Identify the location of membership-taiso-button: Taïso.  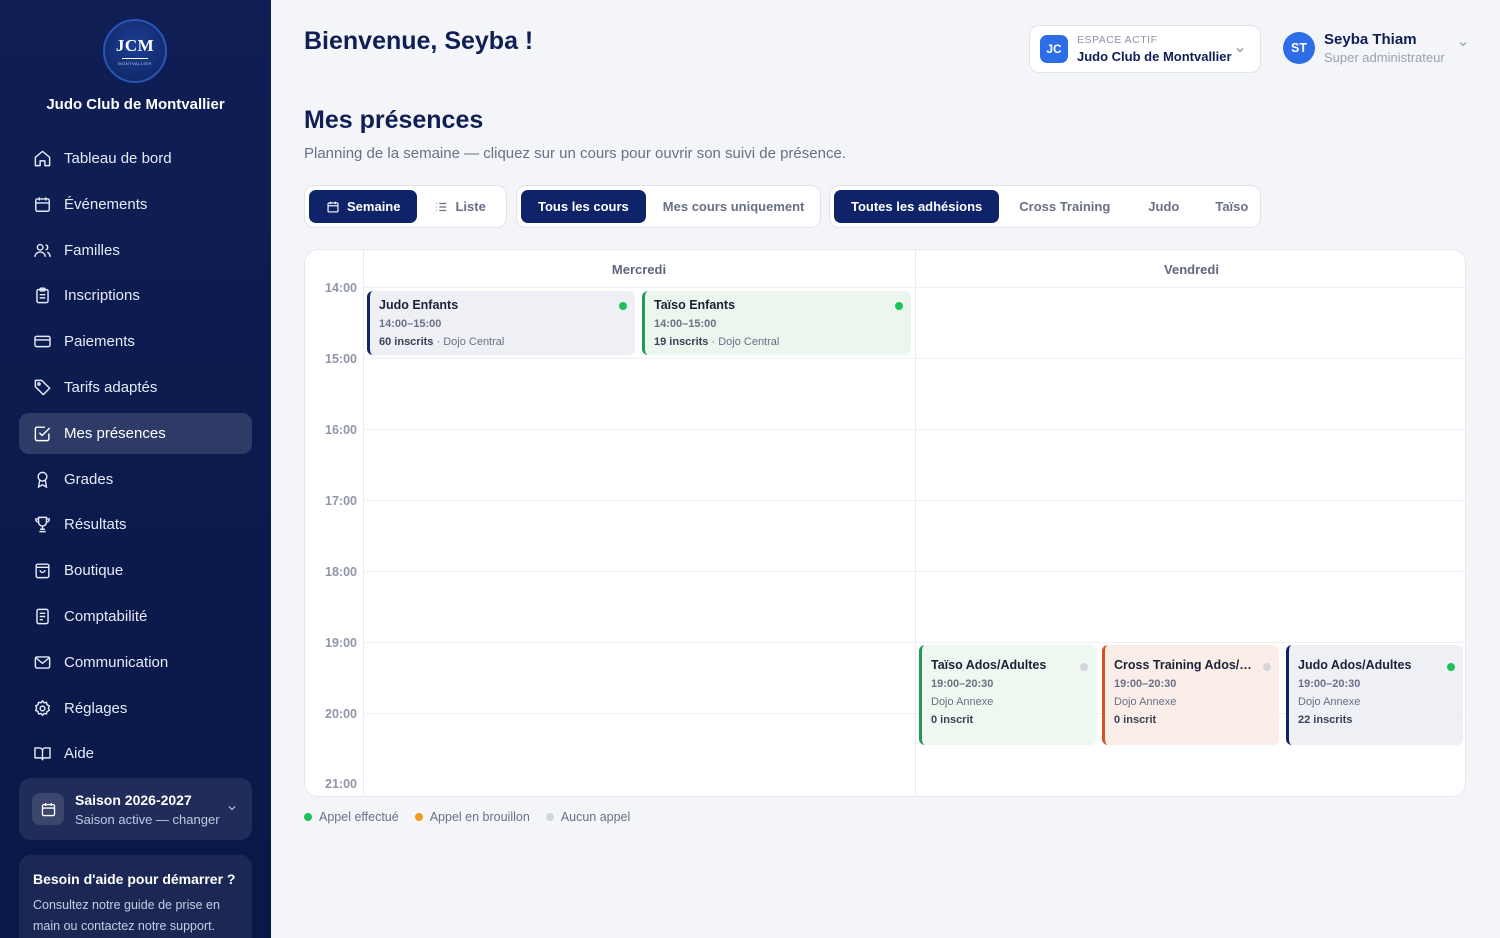
(1231, 206).